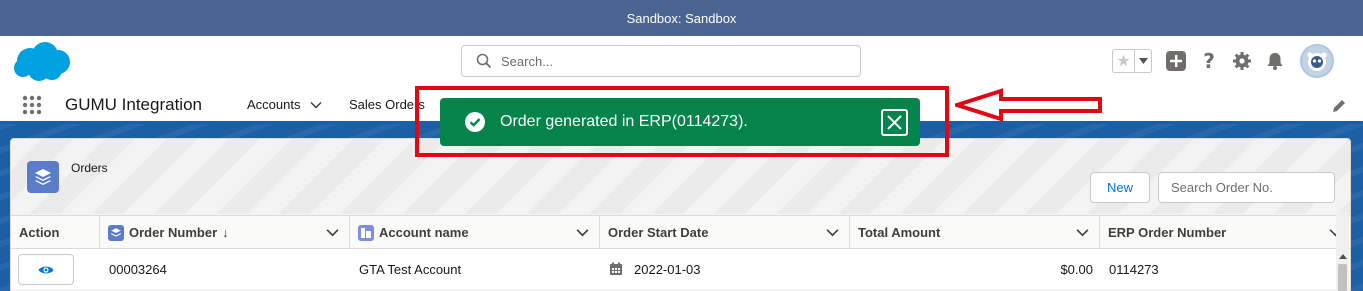 The height and width of the screenshot is (291, 1363). I want to click on bell-icon, so click(1275, 61).